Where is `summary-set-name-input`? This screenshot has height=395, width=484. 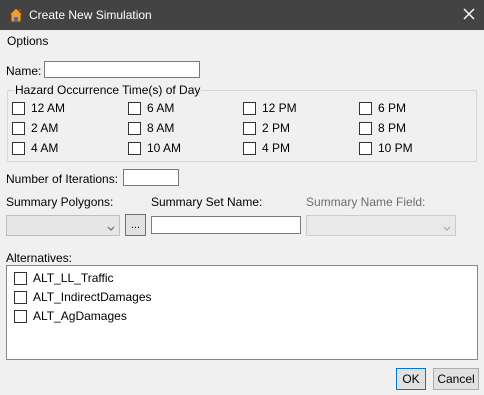 summary-set-name-input is located at coordinates (226, 225).